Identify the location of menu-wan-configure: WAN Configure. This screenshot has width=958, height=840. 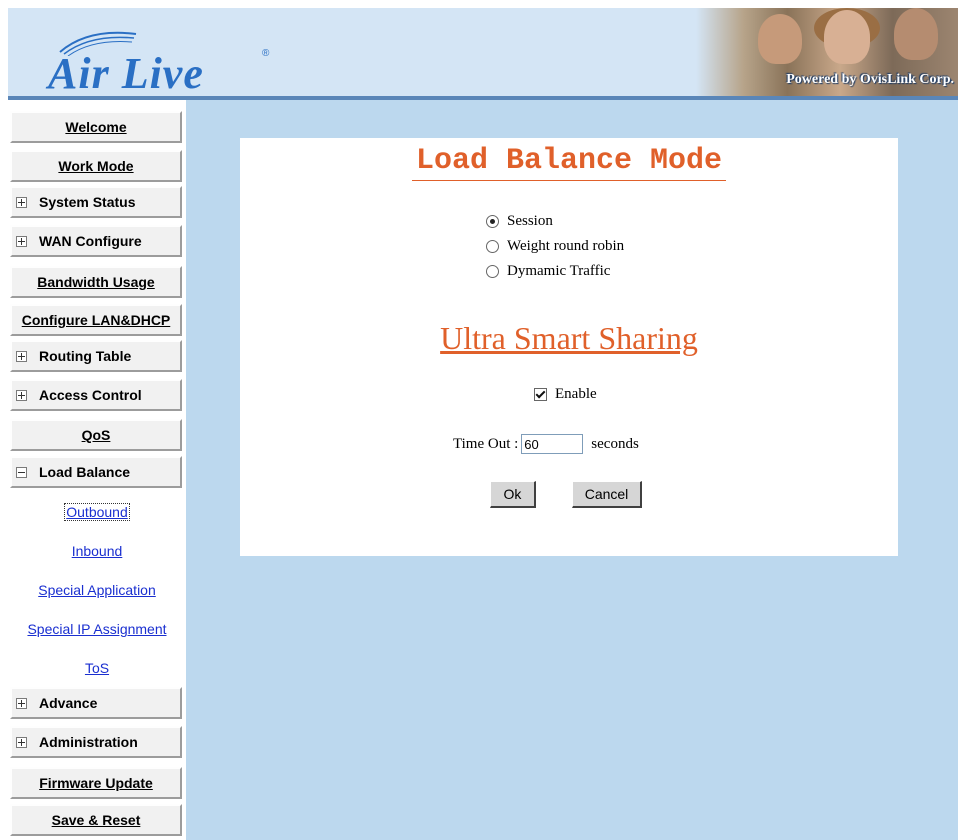
(96, 241).